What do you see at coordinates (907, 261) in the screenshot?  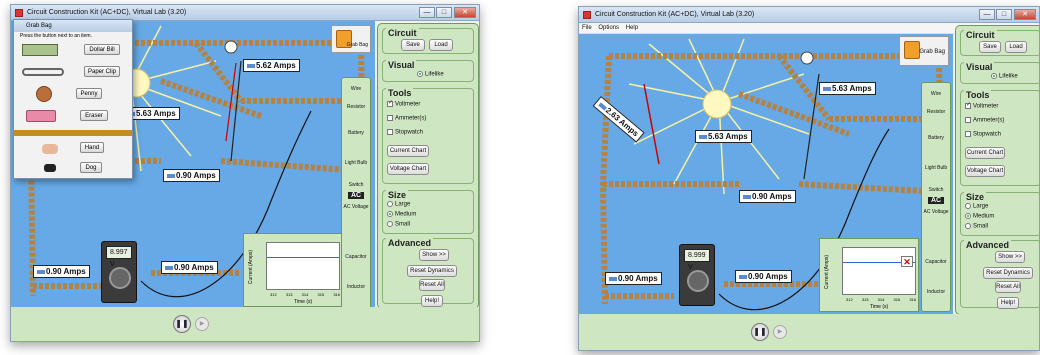 I see `close-chart-icon: ✕` at bounding box center [907, 261].